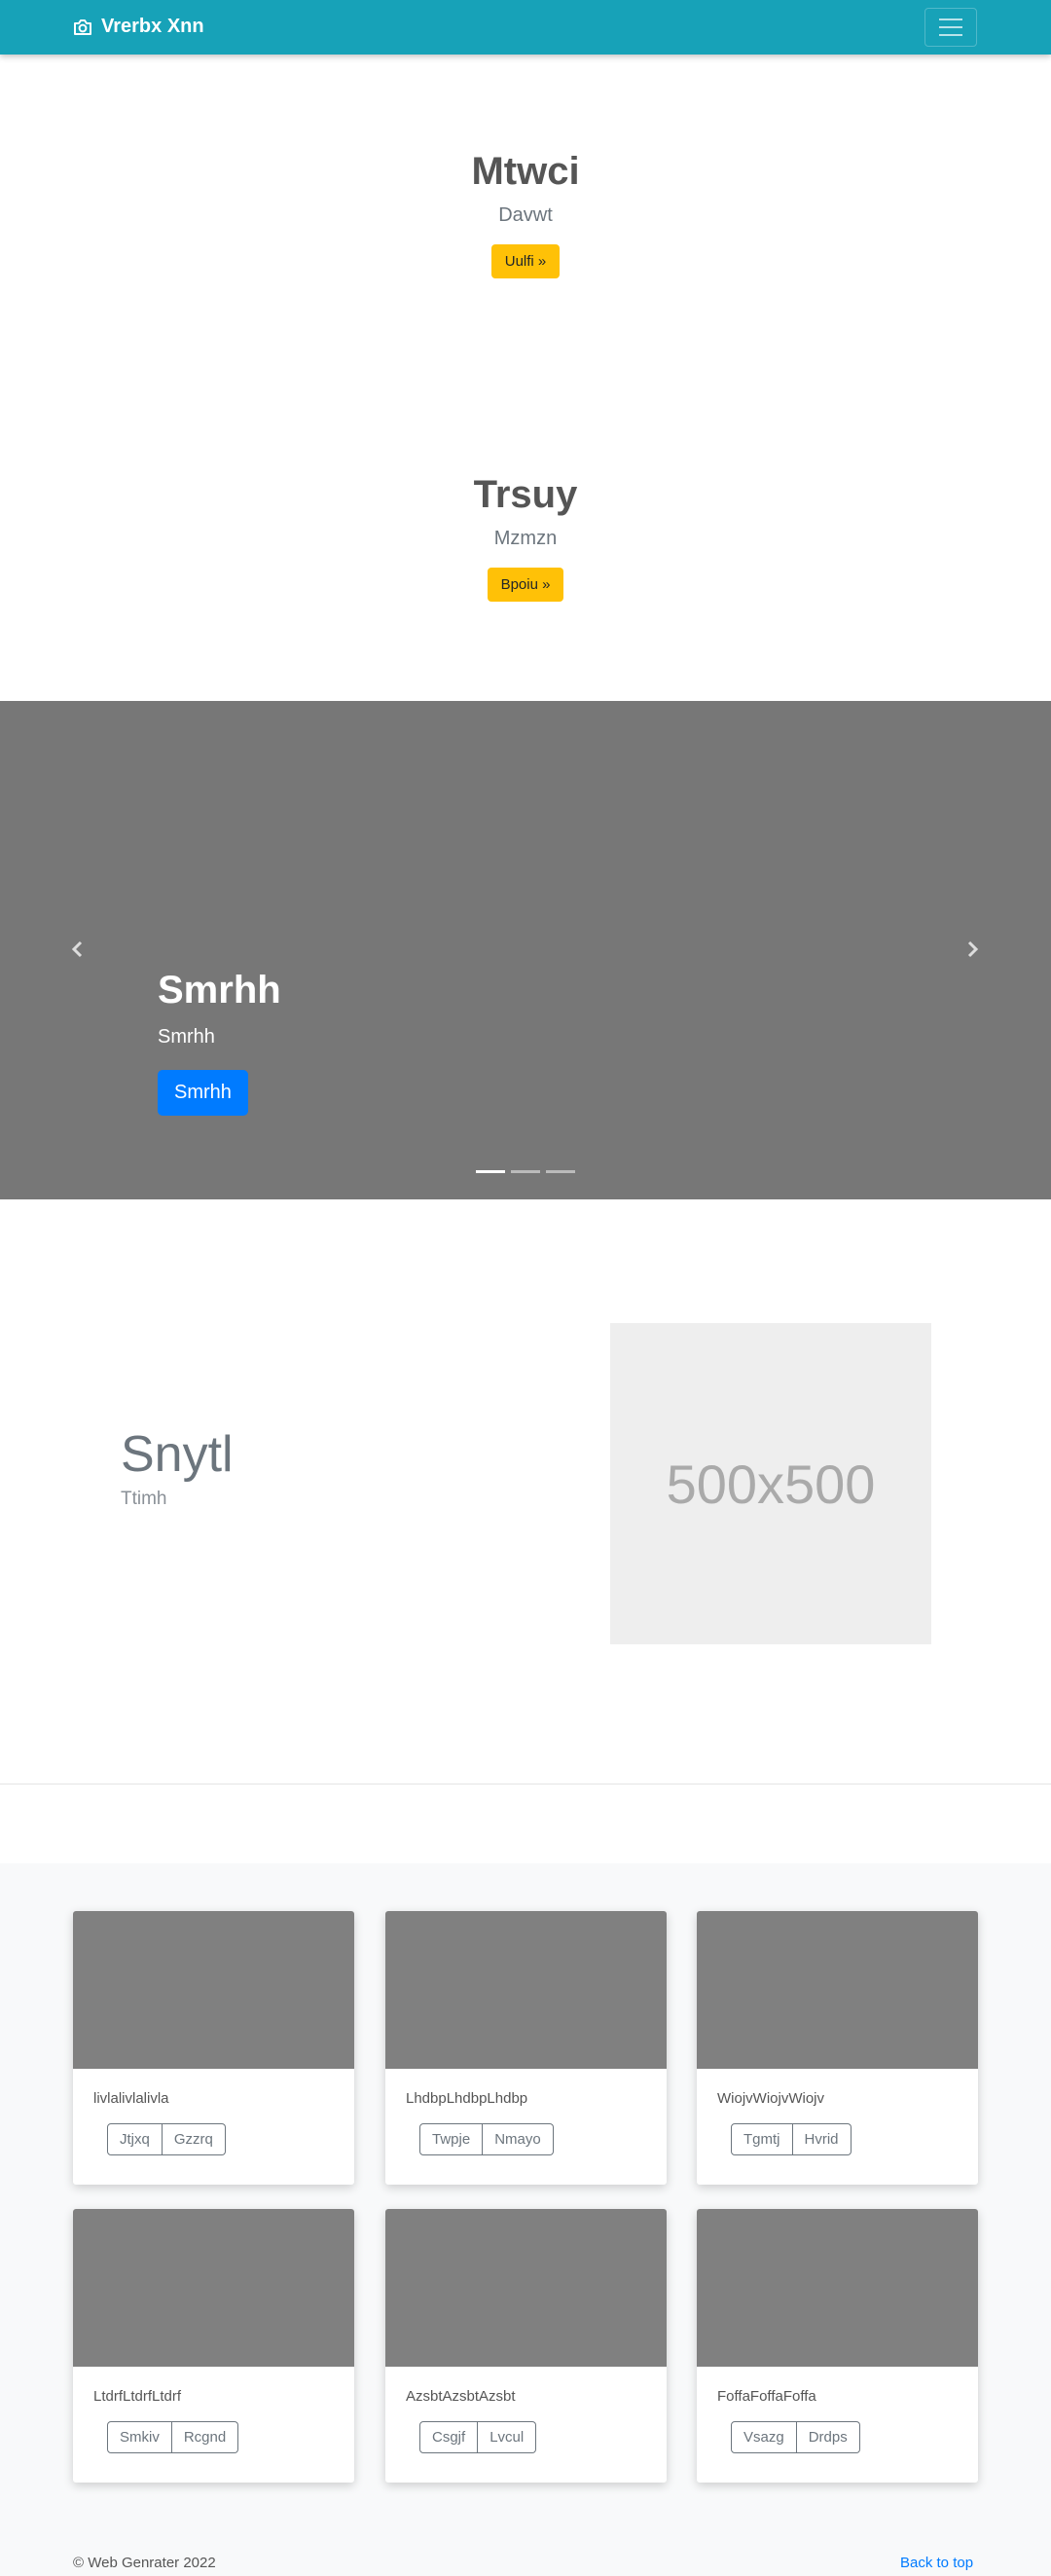 Image resolution: width=1051 pixels, height=2576 pixels. I want to click on featurette-divider, so click(525, 1784).